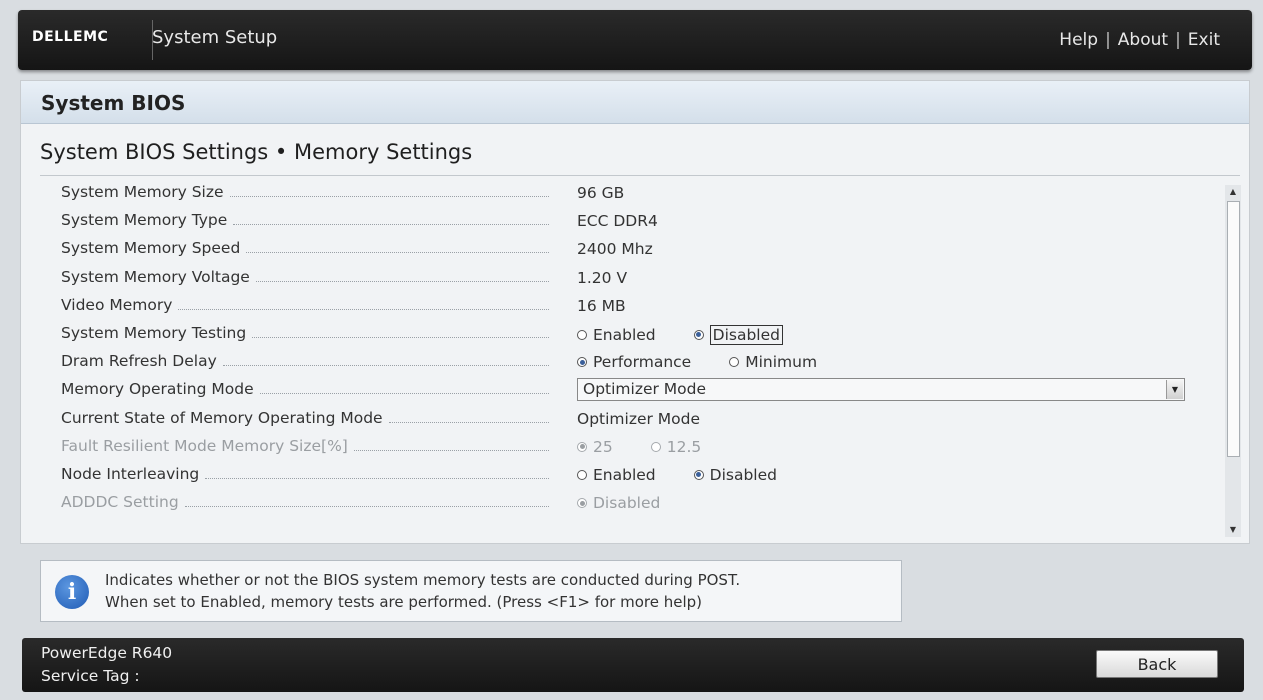 This screenshot has width=1263, height=700. What do you see at coordinates (642, 362) in the screenshot?
I see `radio-option-label: Performance` at bounding box center [642, 362].